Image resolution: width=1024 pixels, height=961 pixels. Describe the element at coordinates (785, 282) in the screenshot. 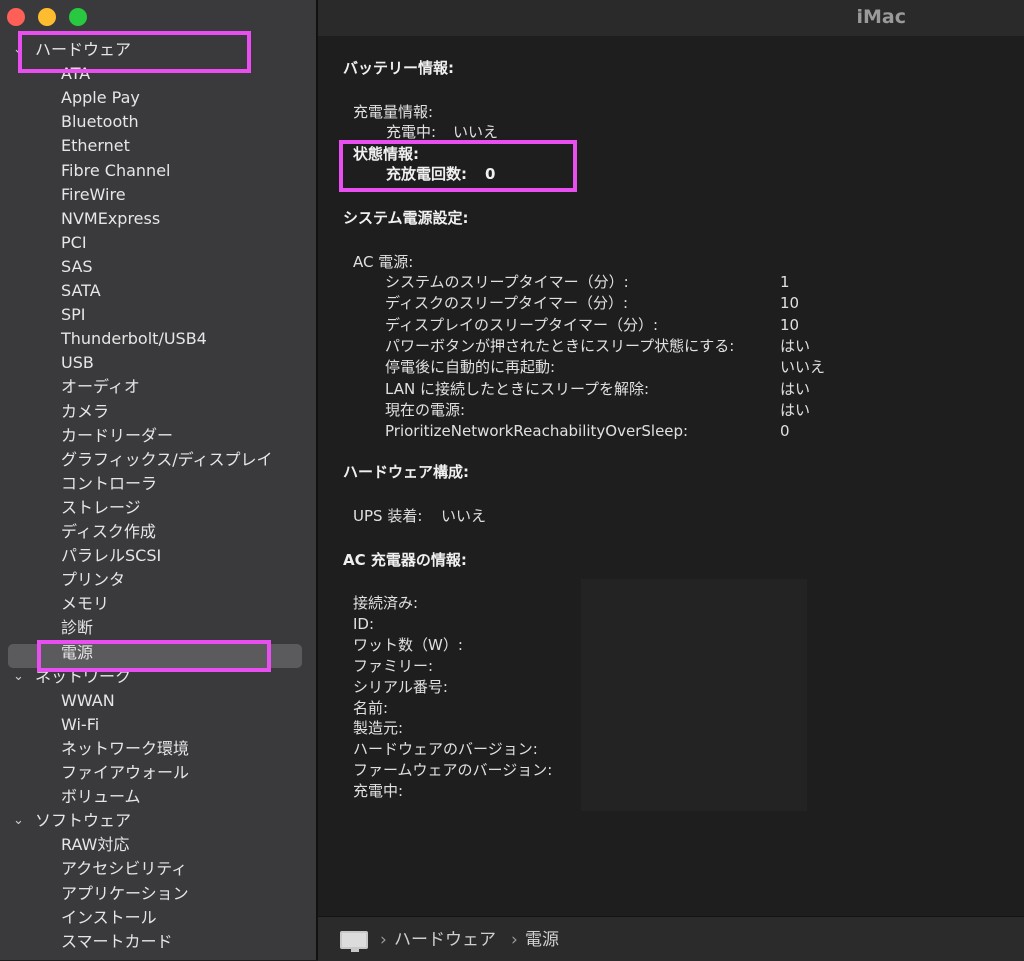

I see `power-setting-value: 1` at that location.